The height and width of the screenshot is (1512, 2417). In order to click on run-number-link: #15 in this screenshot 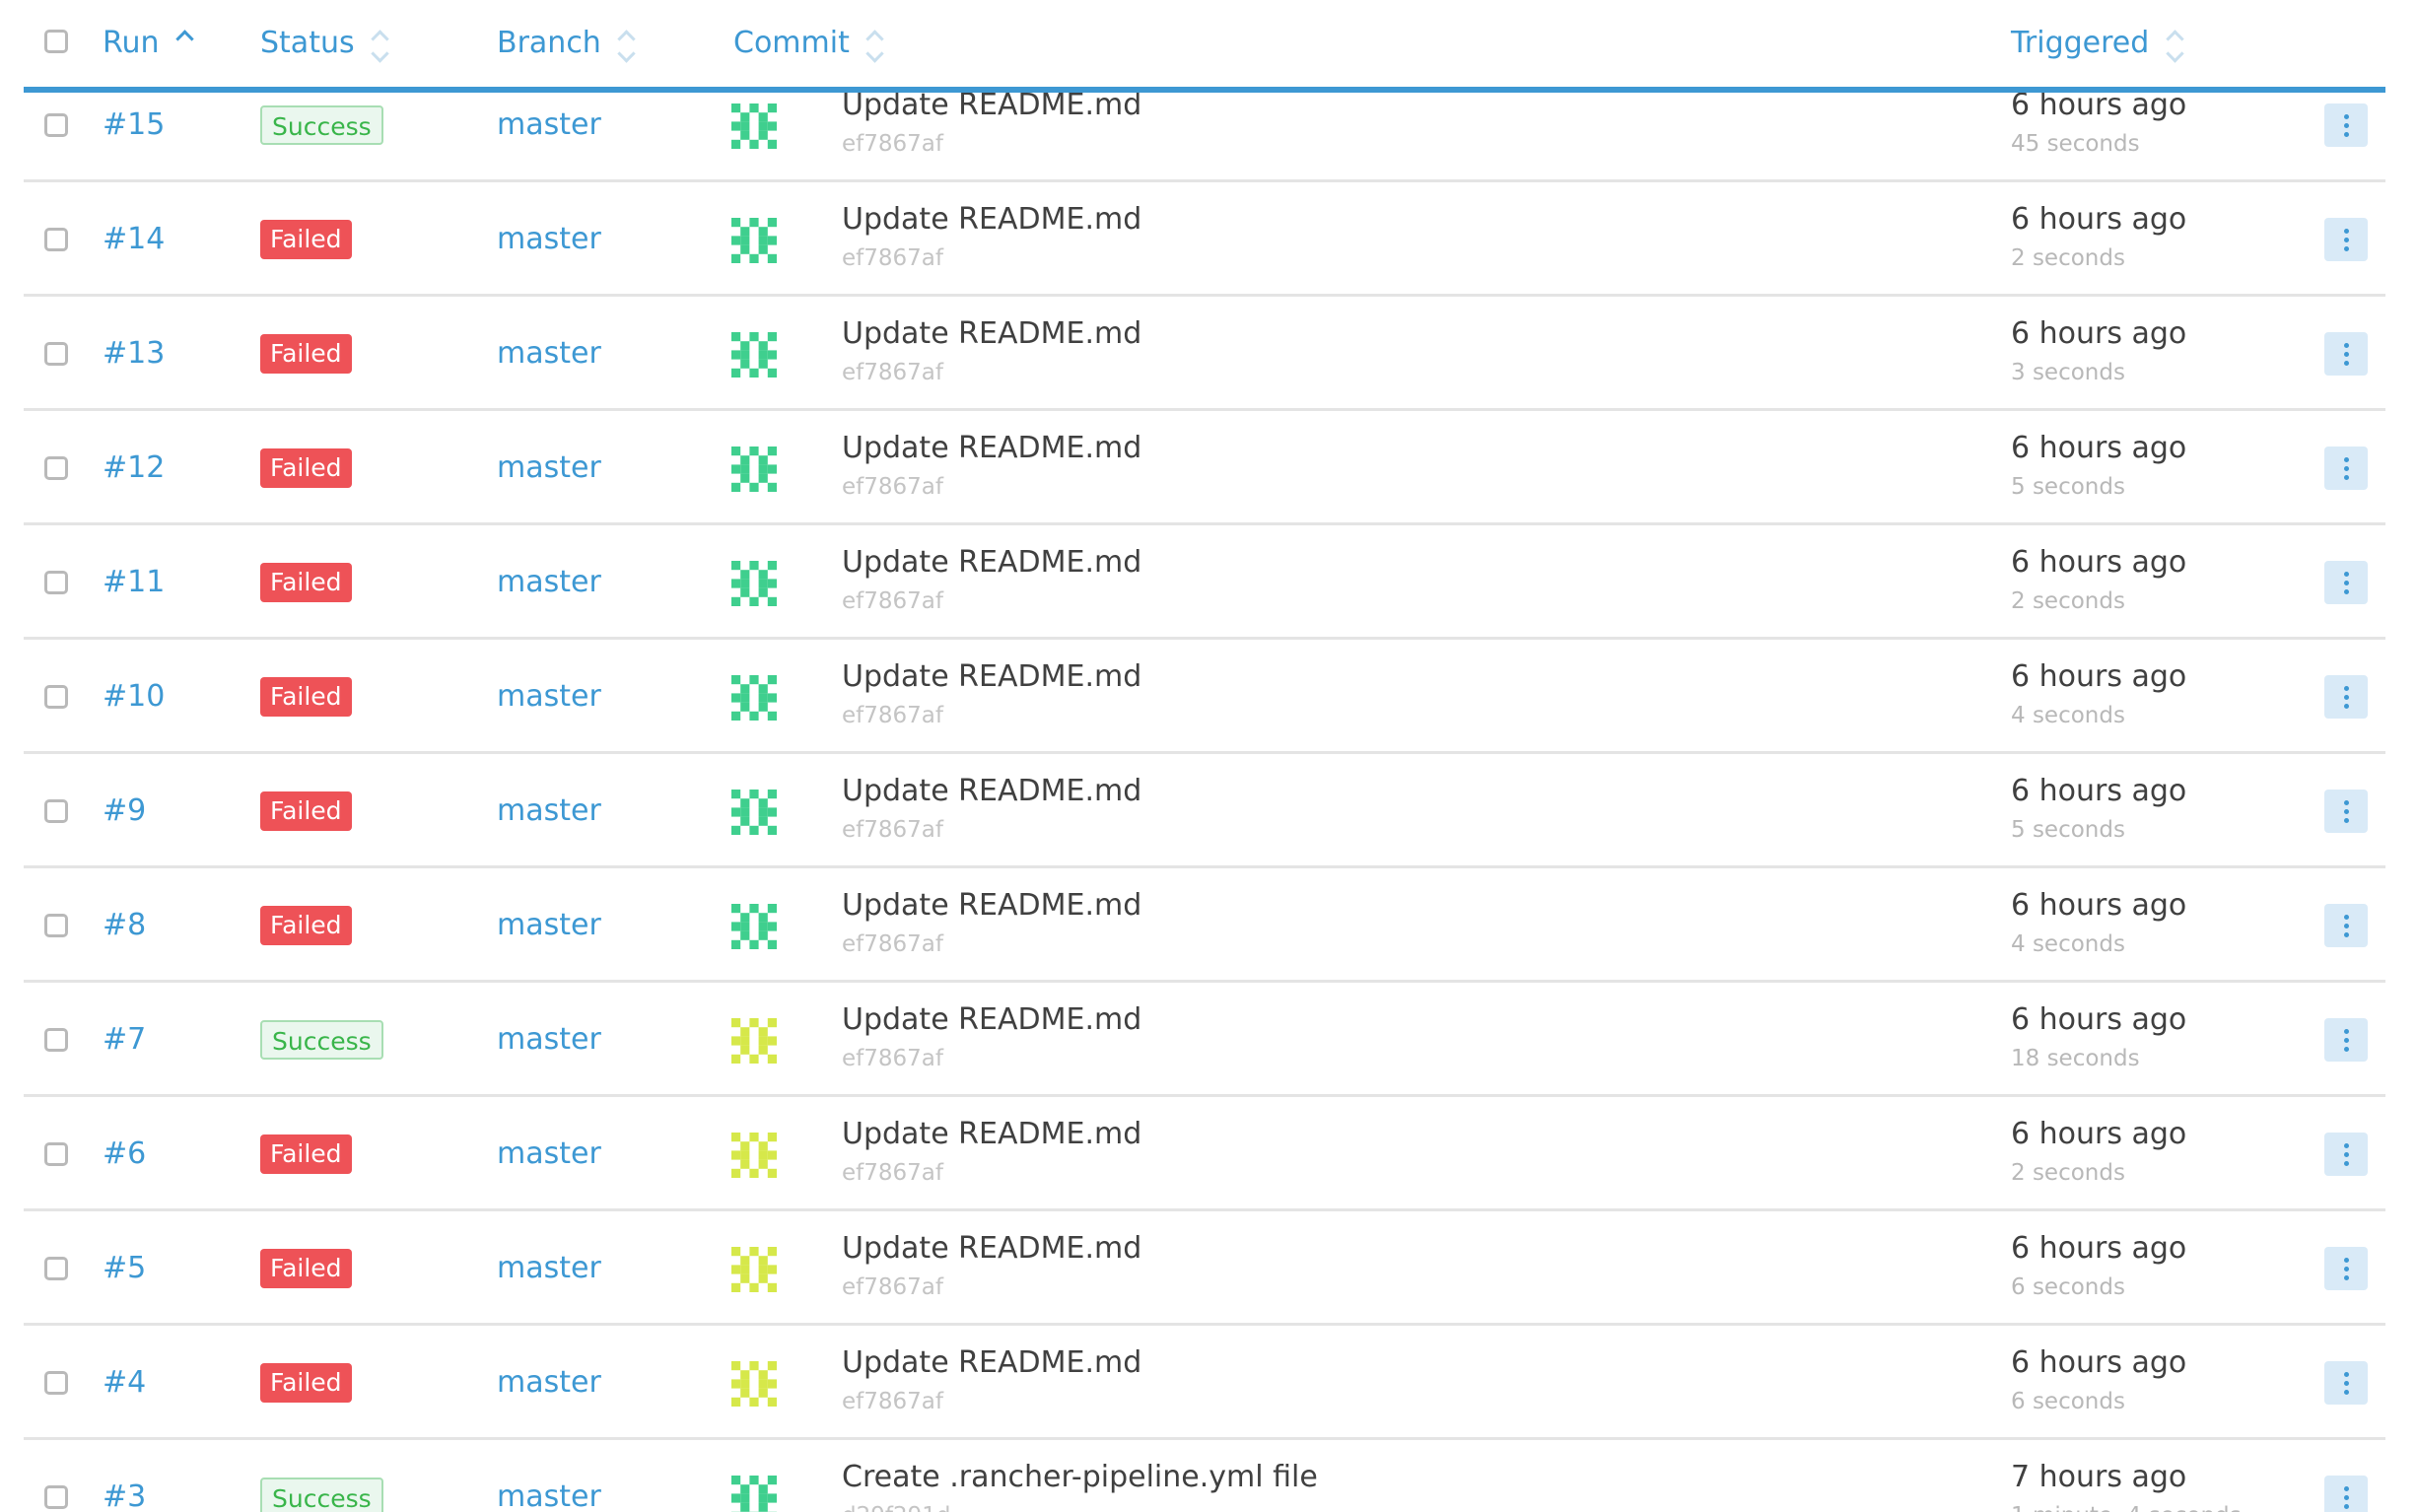, I will do `click(134, 125)`.